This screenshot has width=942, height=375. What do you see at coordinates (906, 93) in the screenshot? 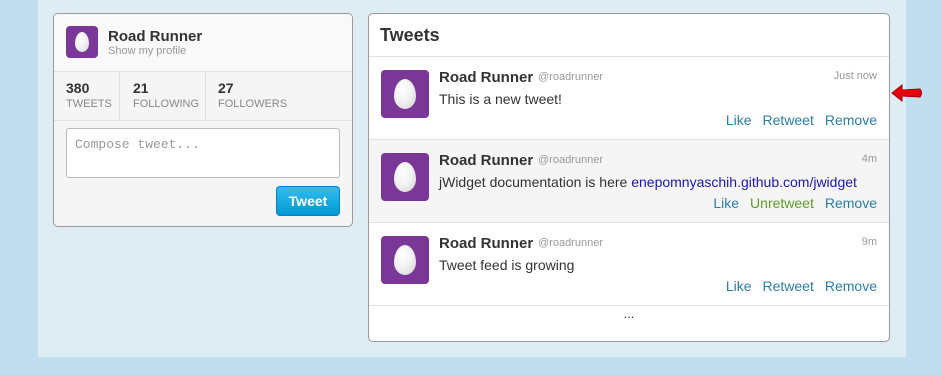
I see `red-arrow-icon` at bounding box center [906, 93].